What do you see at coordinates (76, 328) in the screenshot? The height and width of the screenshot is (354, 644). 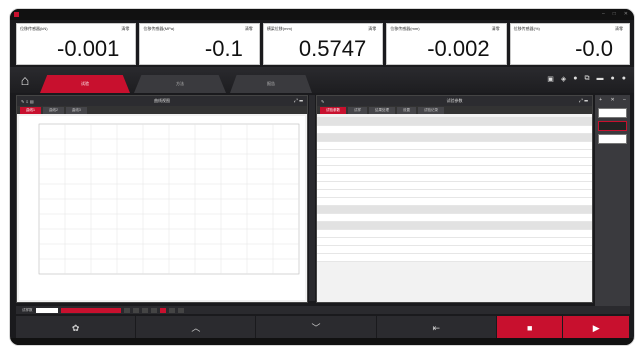 I see `settings-button: ✿` at bounding box center [76, 328].